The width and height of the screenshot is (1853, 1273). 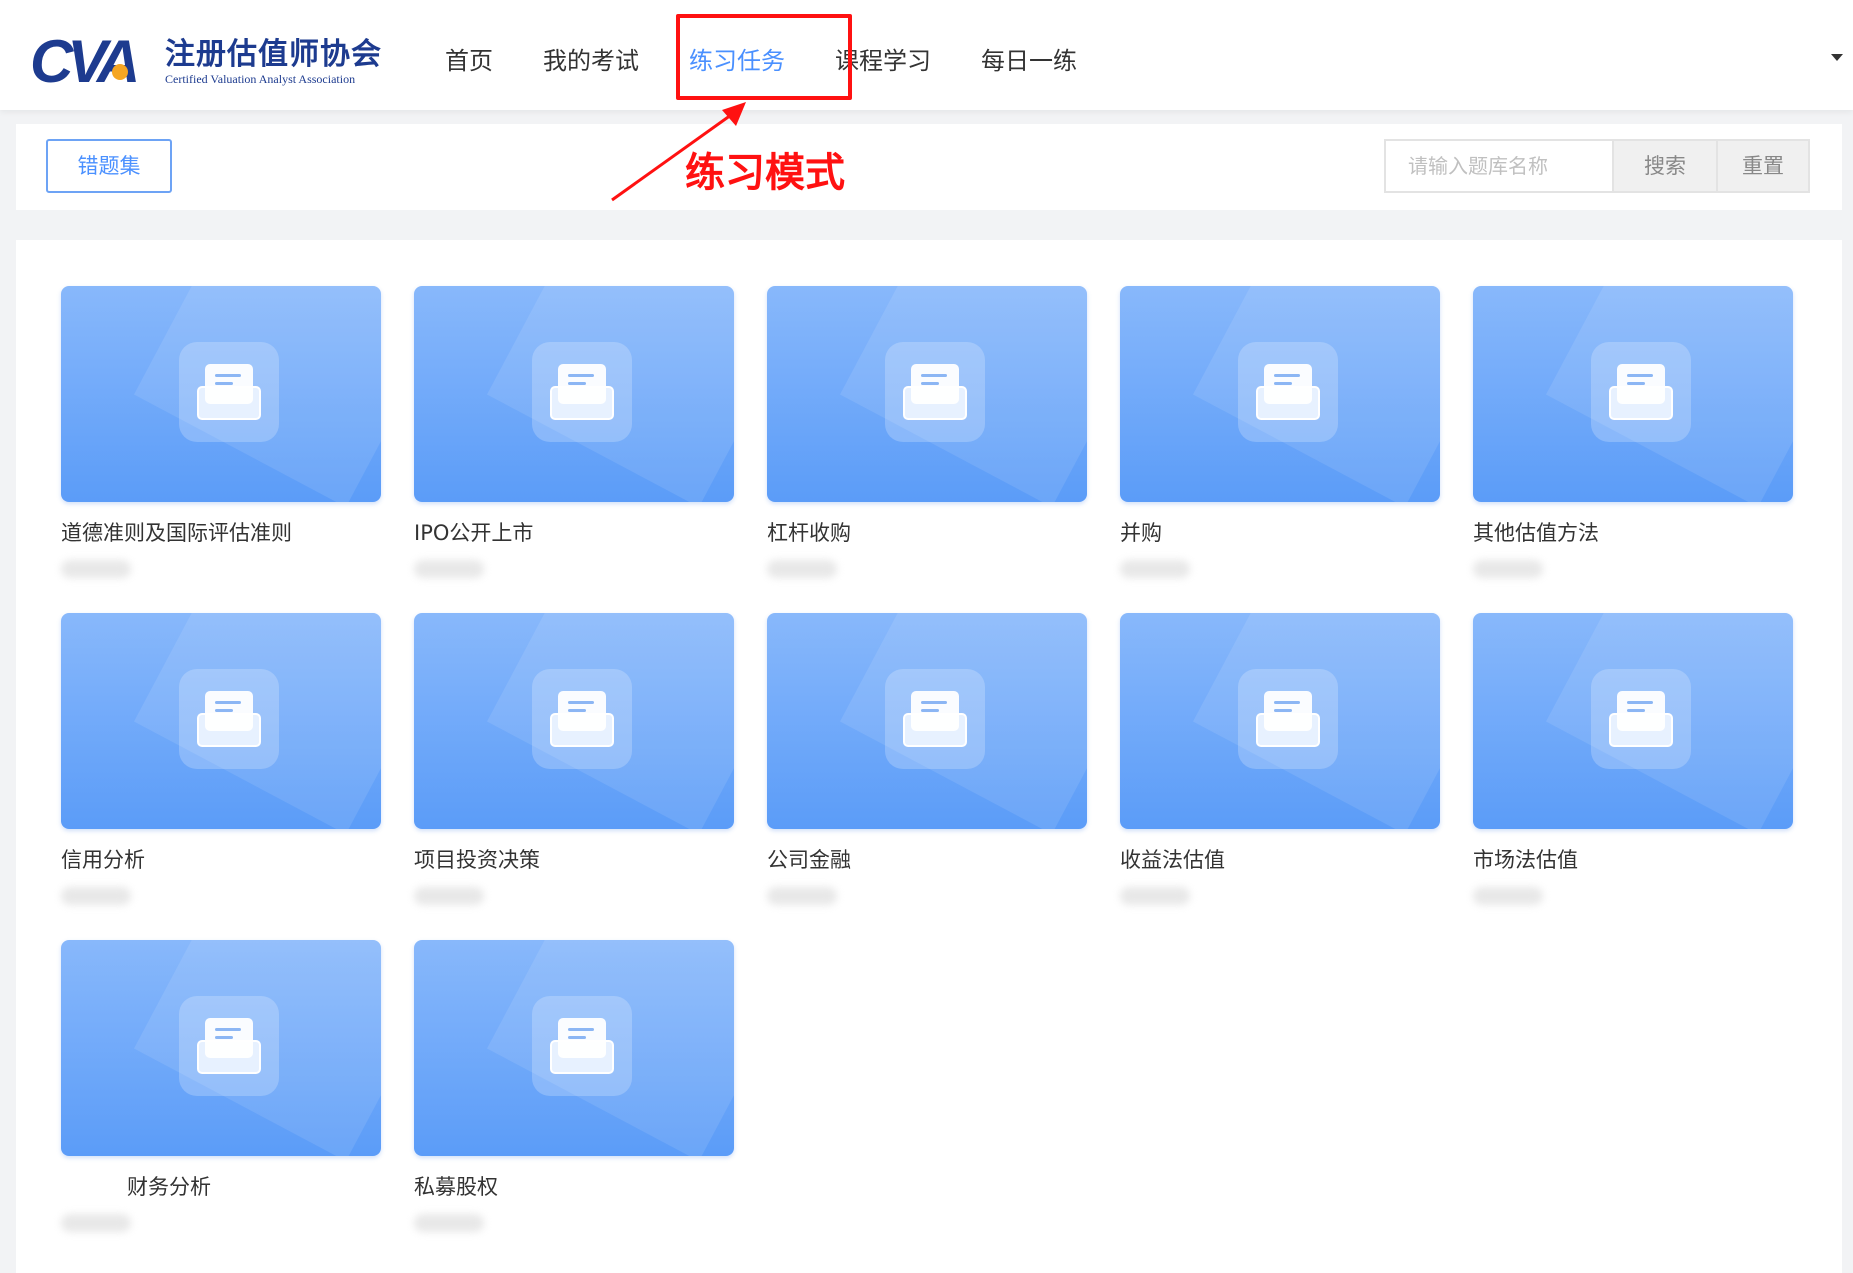 I want to click on question-bank-card: 项目投资决策, so click(x=574, y=759).